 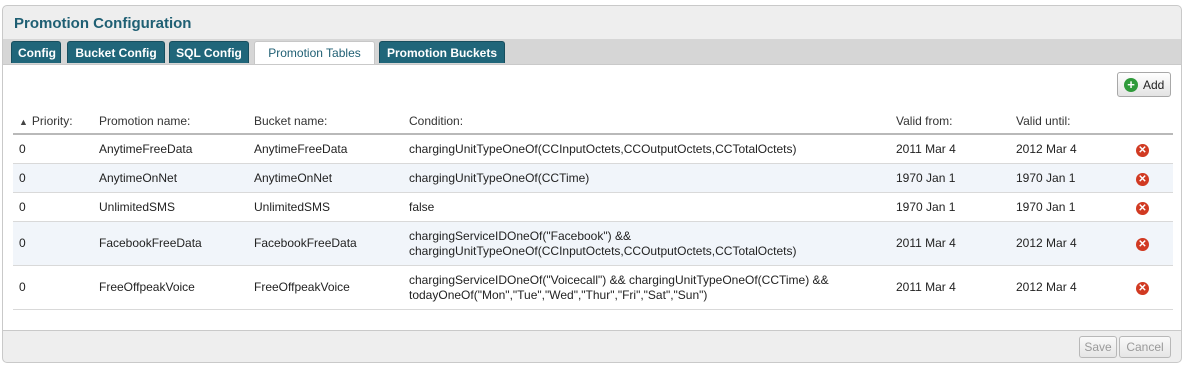 What do you see at coordinates (325, 243) in the screenshot?
I see `cell-bucket-name: FacebookFreeData` at bounding box center [325, 243].